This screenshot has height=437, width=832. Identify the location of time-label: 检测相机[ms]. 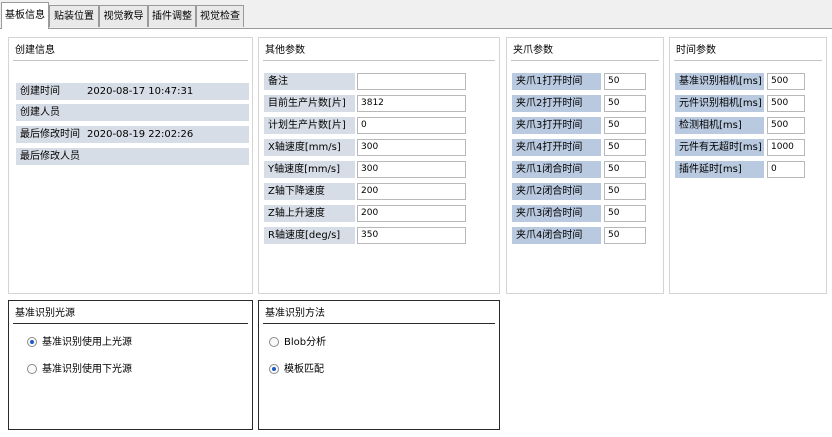
(719, 125).